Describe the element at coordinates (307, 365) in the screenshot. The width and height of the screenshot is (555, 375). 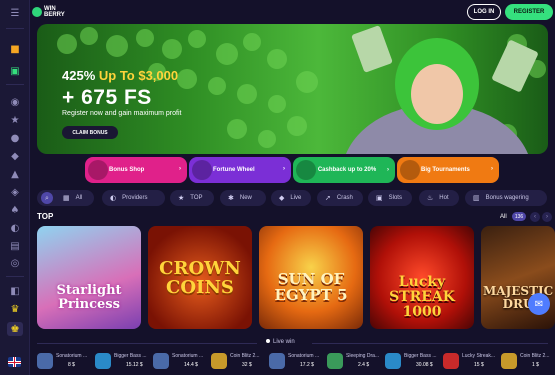
I see `win-amount: 17.2 $` at that location.